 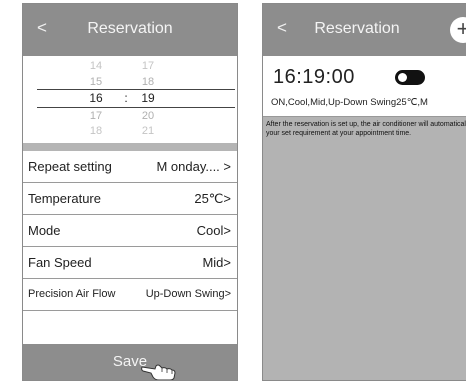 I want to click on setting-label: Precision Air Flow, so click(x=72, y=294).